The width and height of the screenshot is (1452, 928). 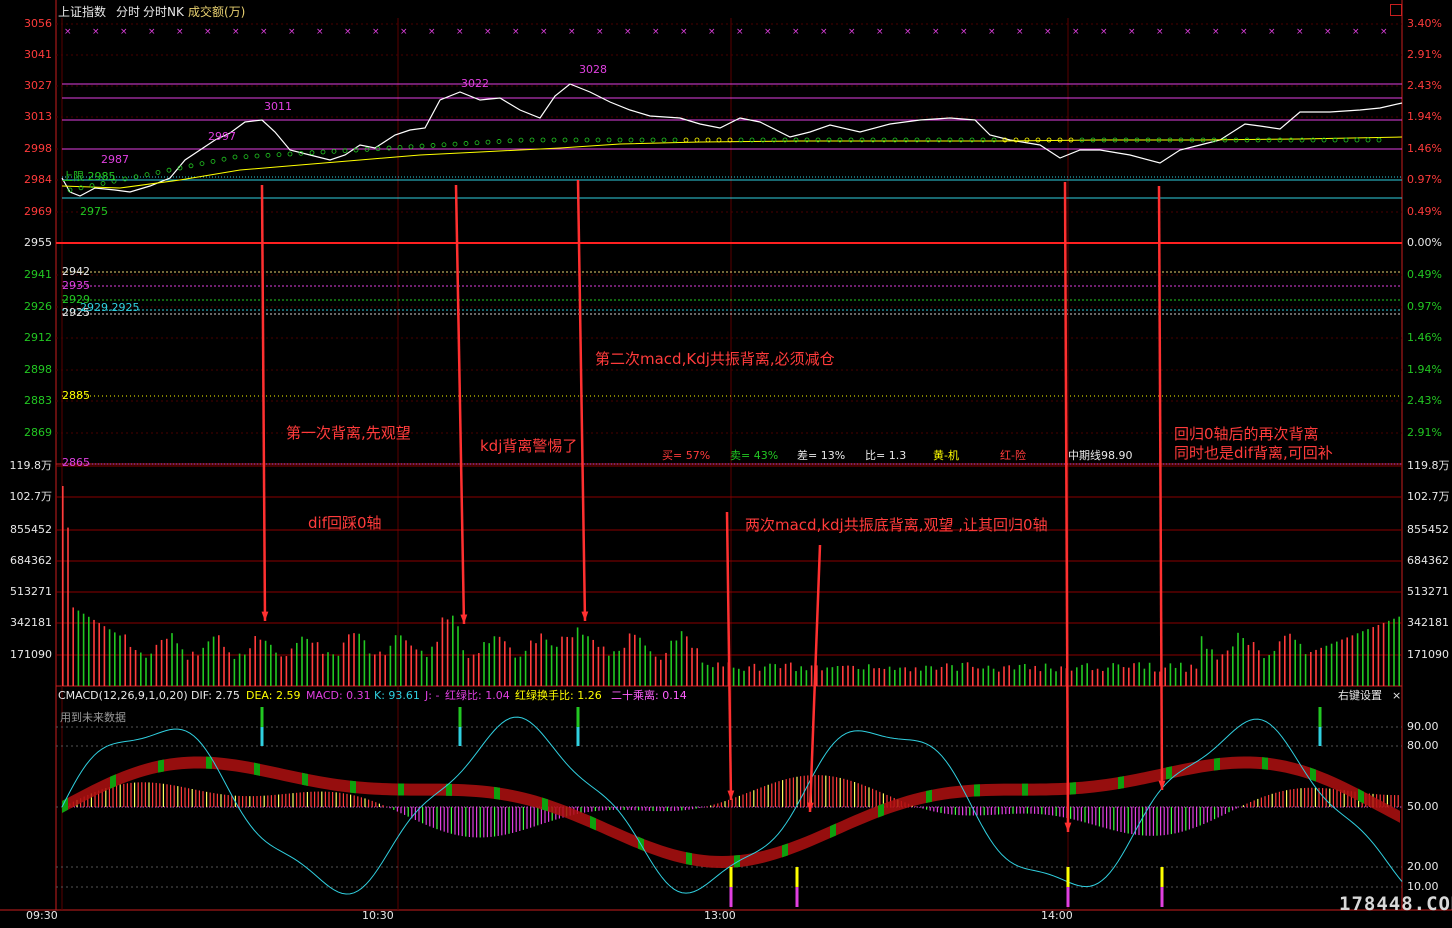 What do you see at coordinates (76, 463) in the screenshot?
I see `level-2865: 2865` at bounding box center [76, 463].